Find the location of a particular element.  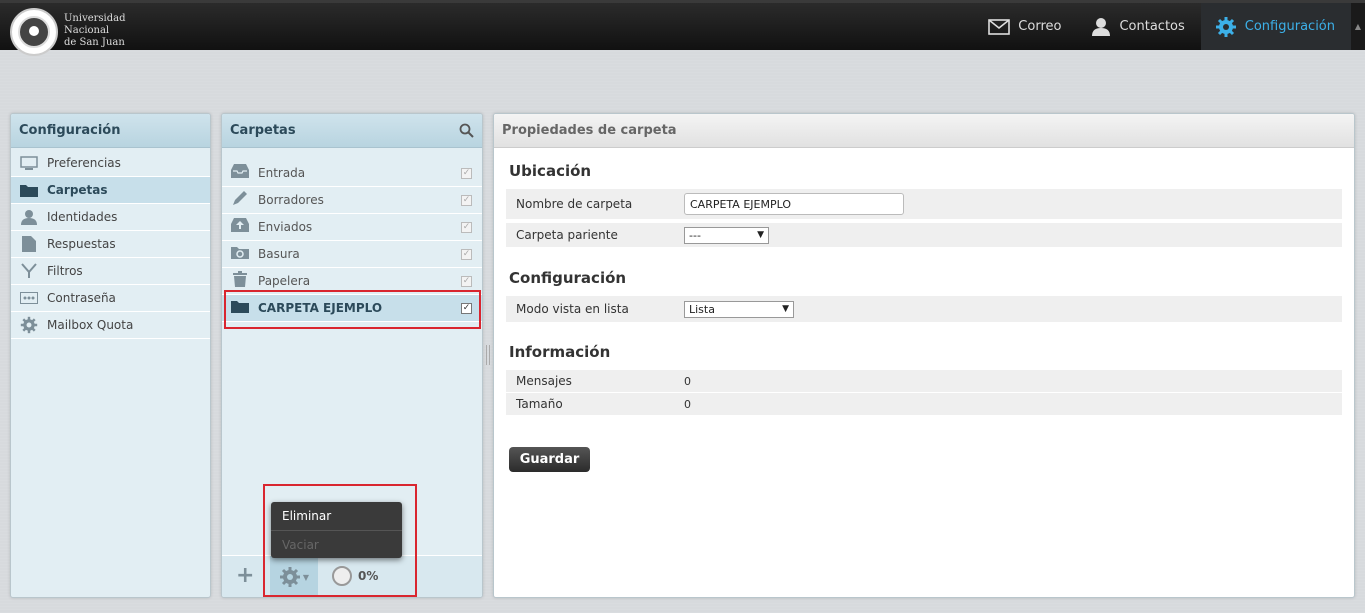

inbox-icon is located at coordinates (240, 173).